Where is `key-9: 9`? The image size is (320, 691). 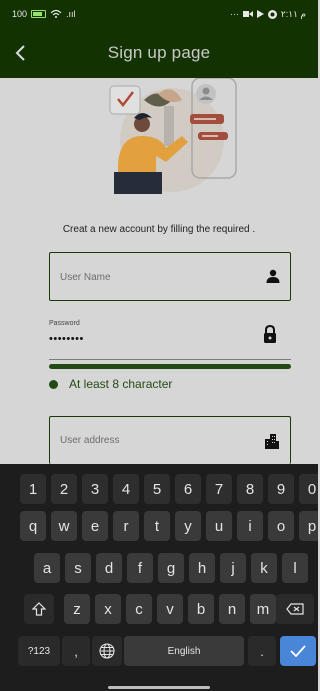
key-9: 9 is located at coordinates (281, 489).